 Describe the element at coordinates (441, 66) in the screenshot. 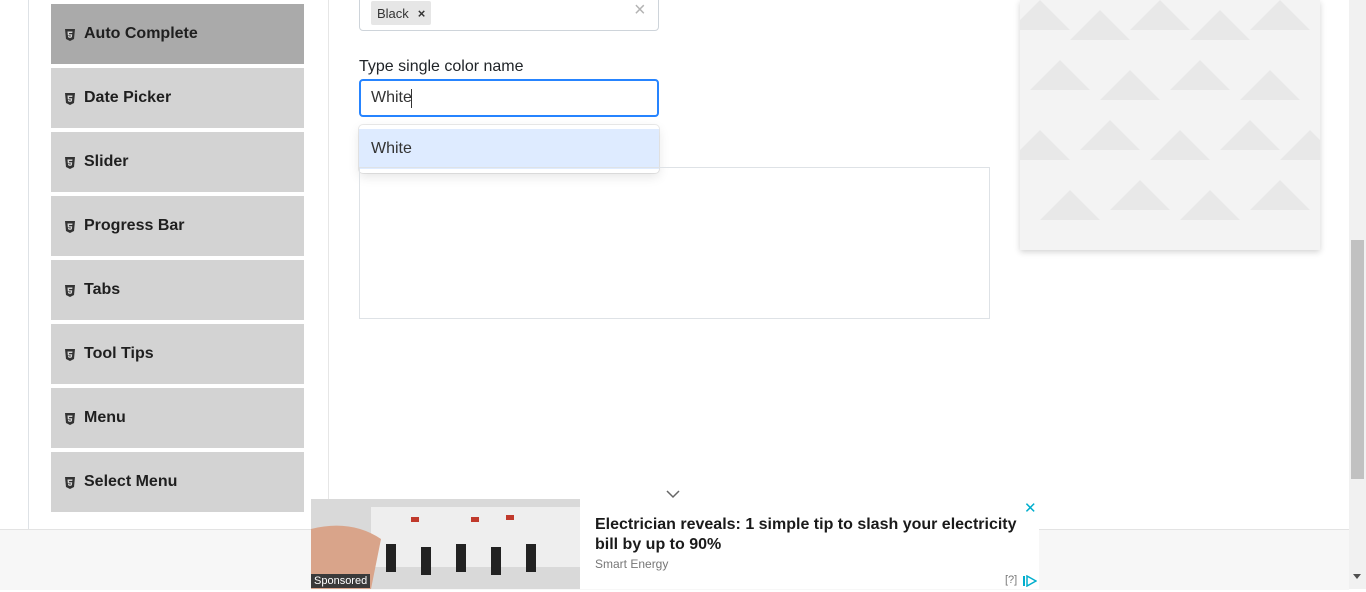

I see `single-color-label: Type single color name` at that location.